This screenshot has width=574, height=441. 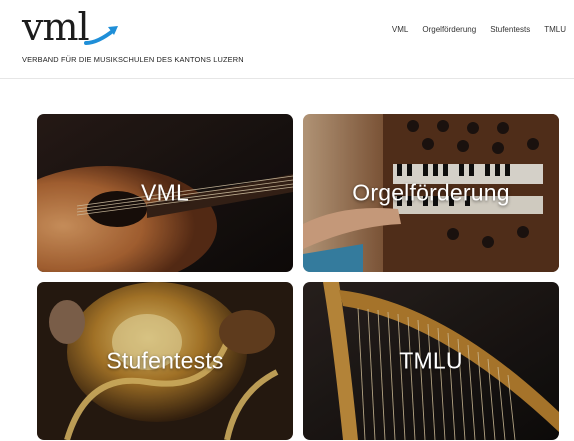 What do you see at coordinates (56, 27) in the screenshot?
I see `logo-wordmark: vml` at bounding box center [56, 27].